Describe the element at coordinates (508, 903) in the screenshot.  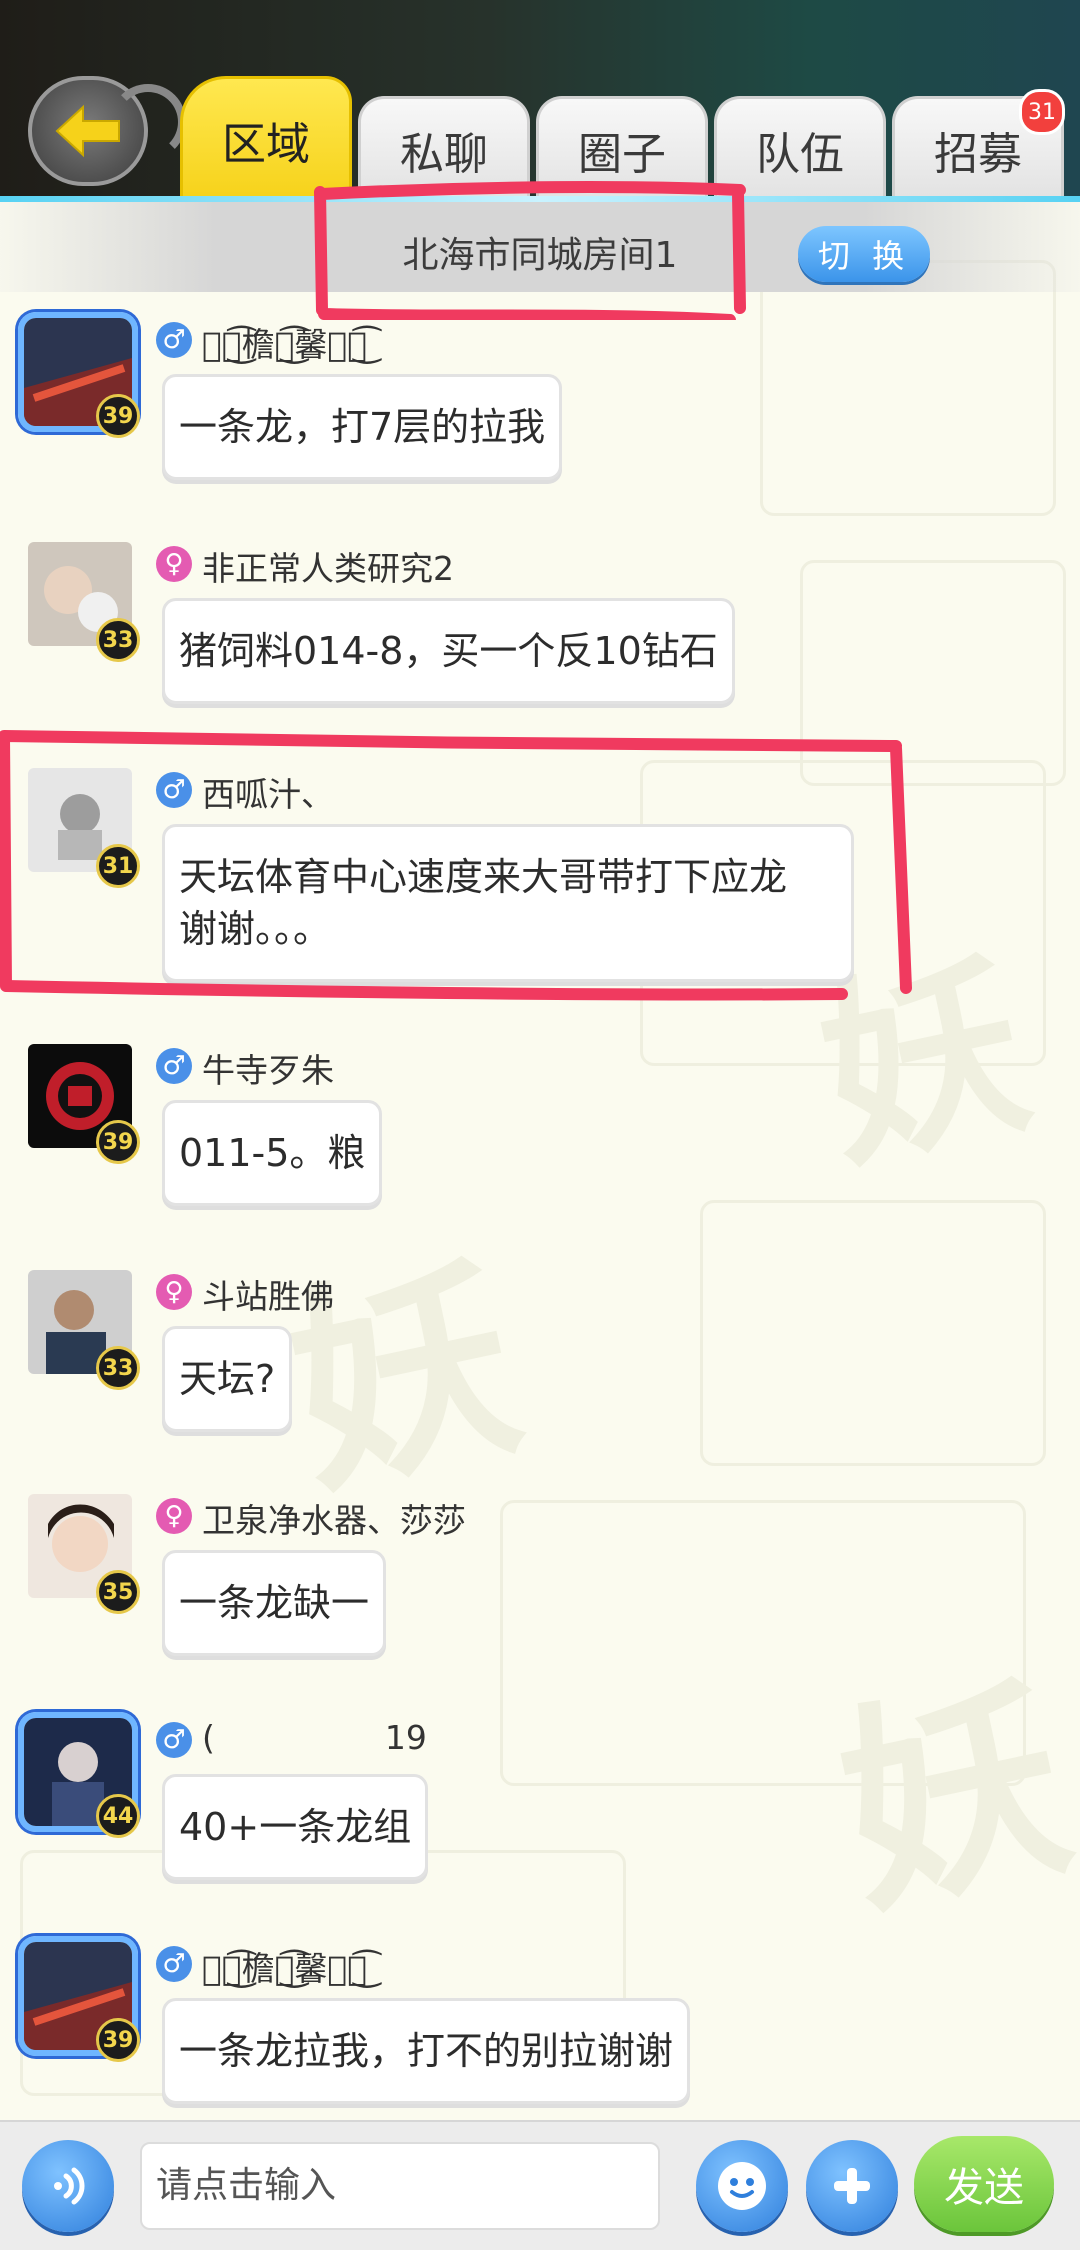
I see `message-bubble: 天坛体育中心速度来大哥带打下应龙 谢谢。。。` at that location.